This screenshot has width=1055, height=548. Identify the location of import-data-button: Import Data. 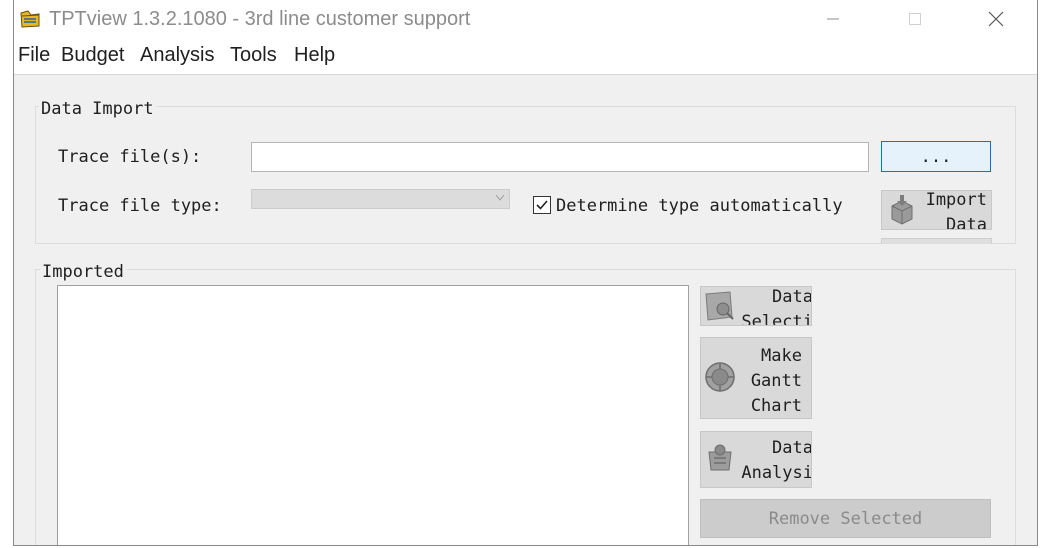
(936, 210).